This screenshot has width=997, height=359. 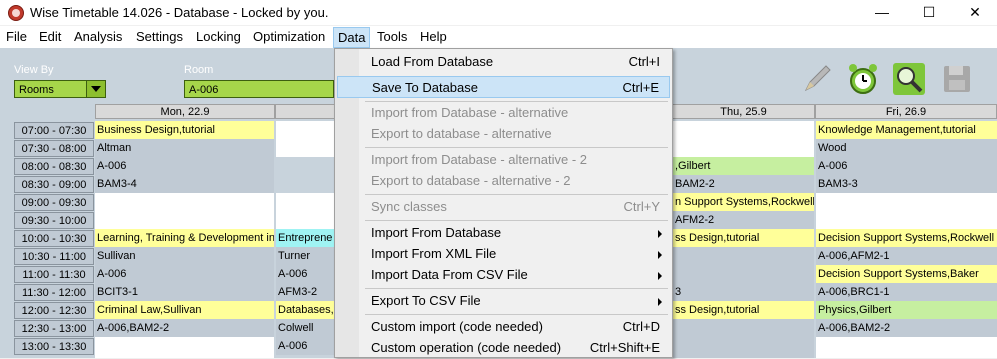 I want to click on lesson-cell: AFM3-2, so click(x=305, y=292).